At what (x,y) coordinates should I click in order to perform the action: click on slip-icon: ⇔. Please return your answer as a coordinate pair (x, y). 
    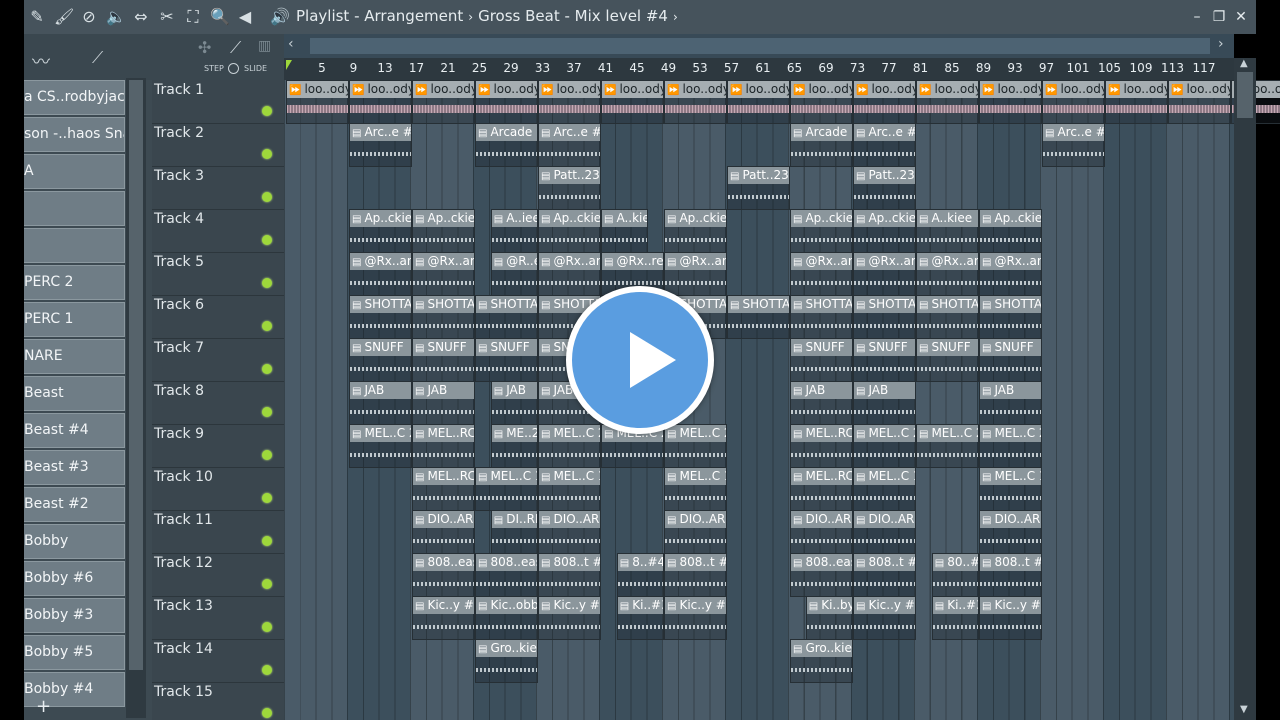
    Looking at the image, I should click on (141, 17).